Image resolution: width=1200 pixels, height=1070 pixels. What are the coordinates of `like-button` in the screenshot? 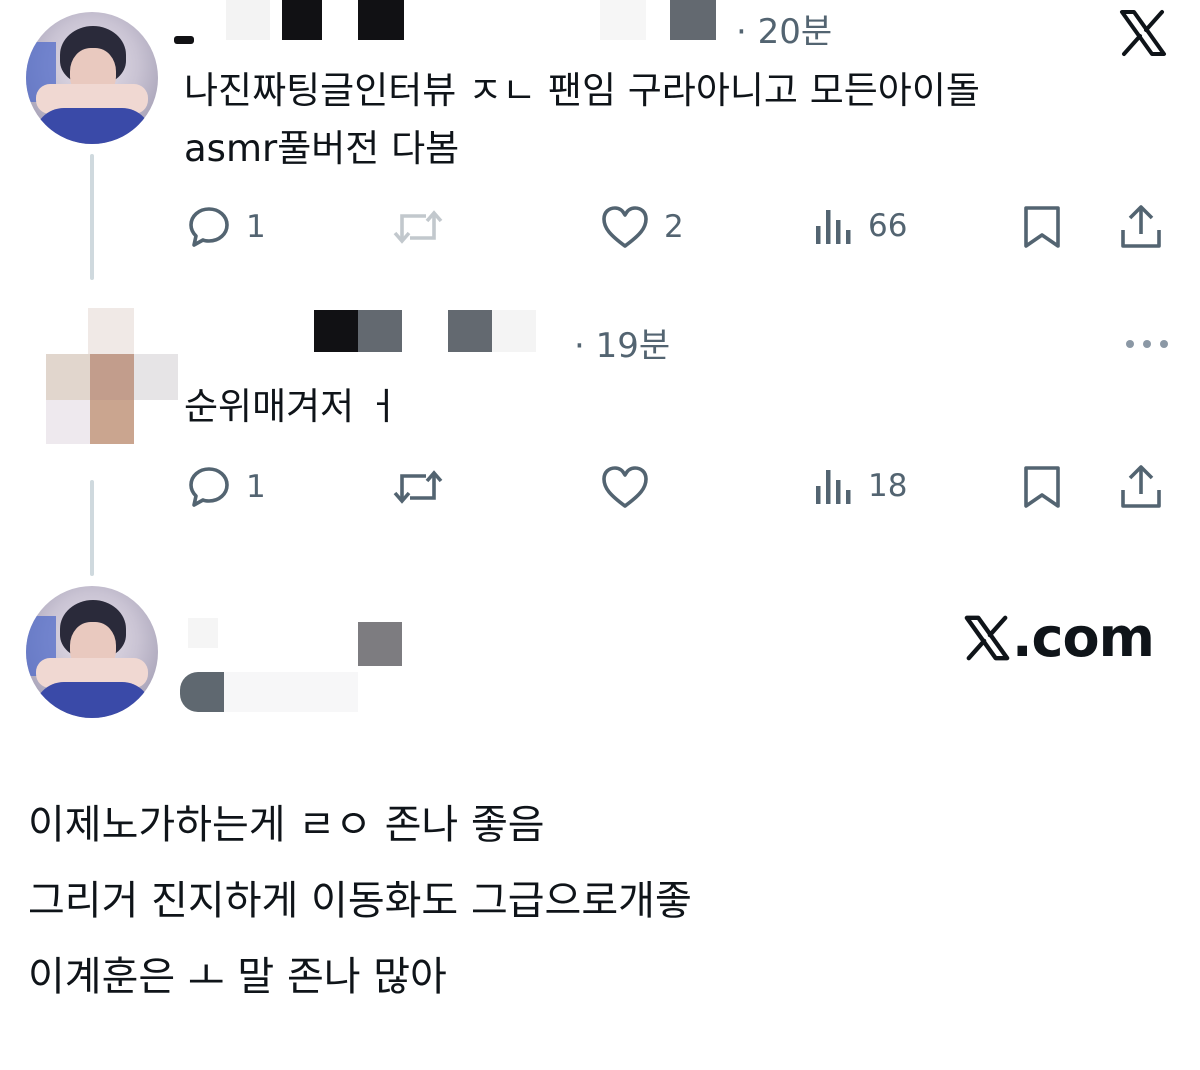 It's located at (625, 487).